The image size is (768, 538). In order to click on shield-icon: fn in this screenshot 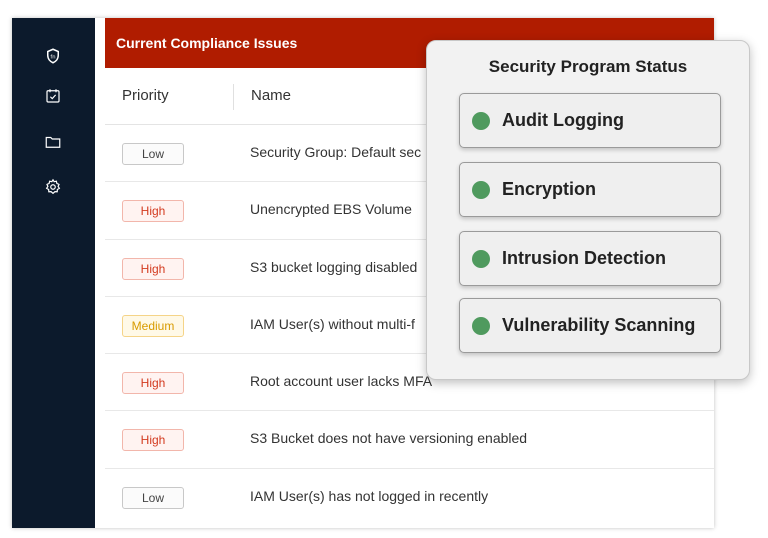, I will do `click(53, 56)`.